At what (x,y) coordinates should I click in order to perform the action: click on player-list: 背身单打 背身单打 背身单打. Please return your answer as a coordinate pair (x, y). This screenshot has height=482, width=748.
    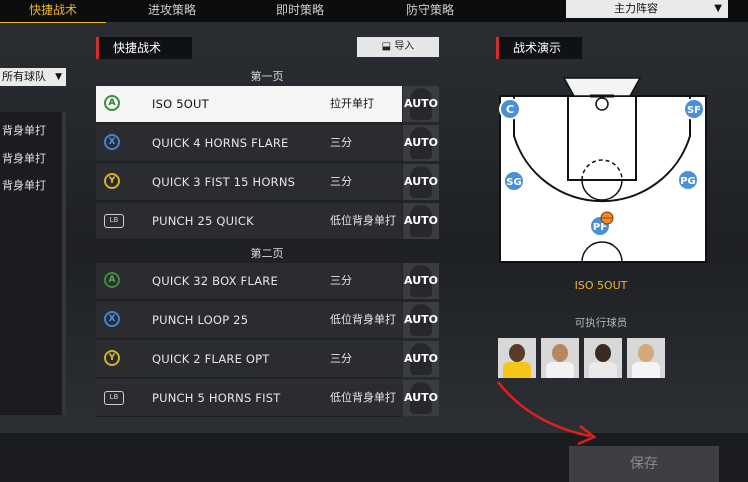
    Looking at the image, I should click on (33, 263).